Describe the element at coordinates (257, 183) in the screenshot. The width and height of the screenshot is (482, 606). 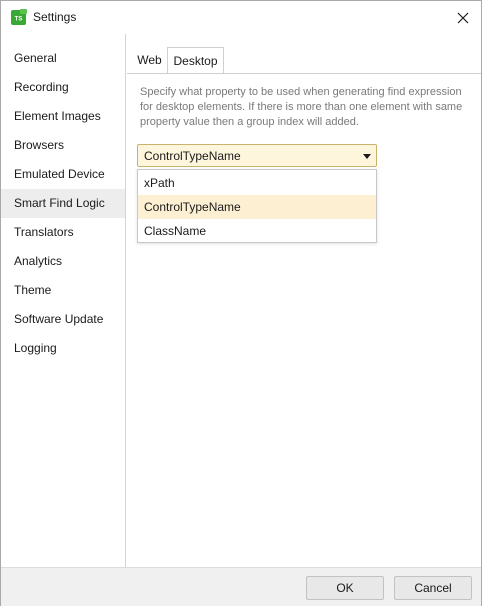
I see `option-xpath: xPath` at that location.